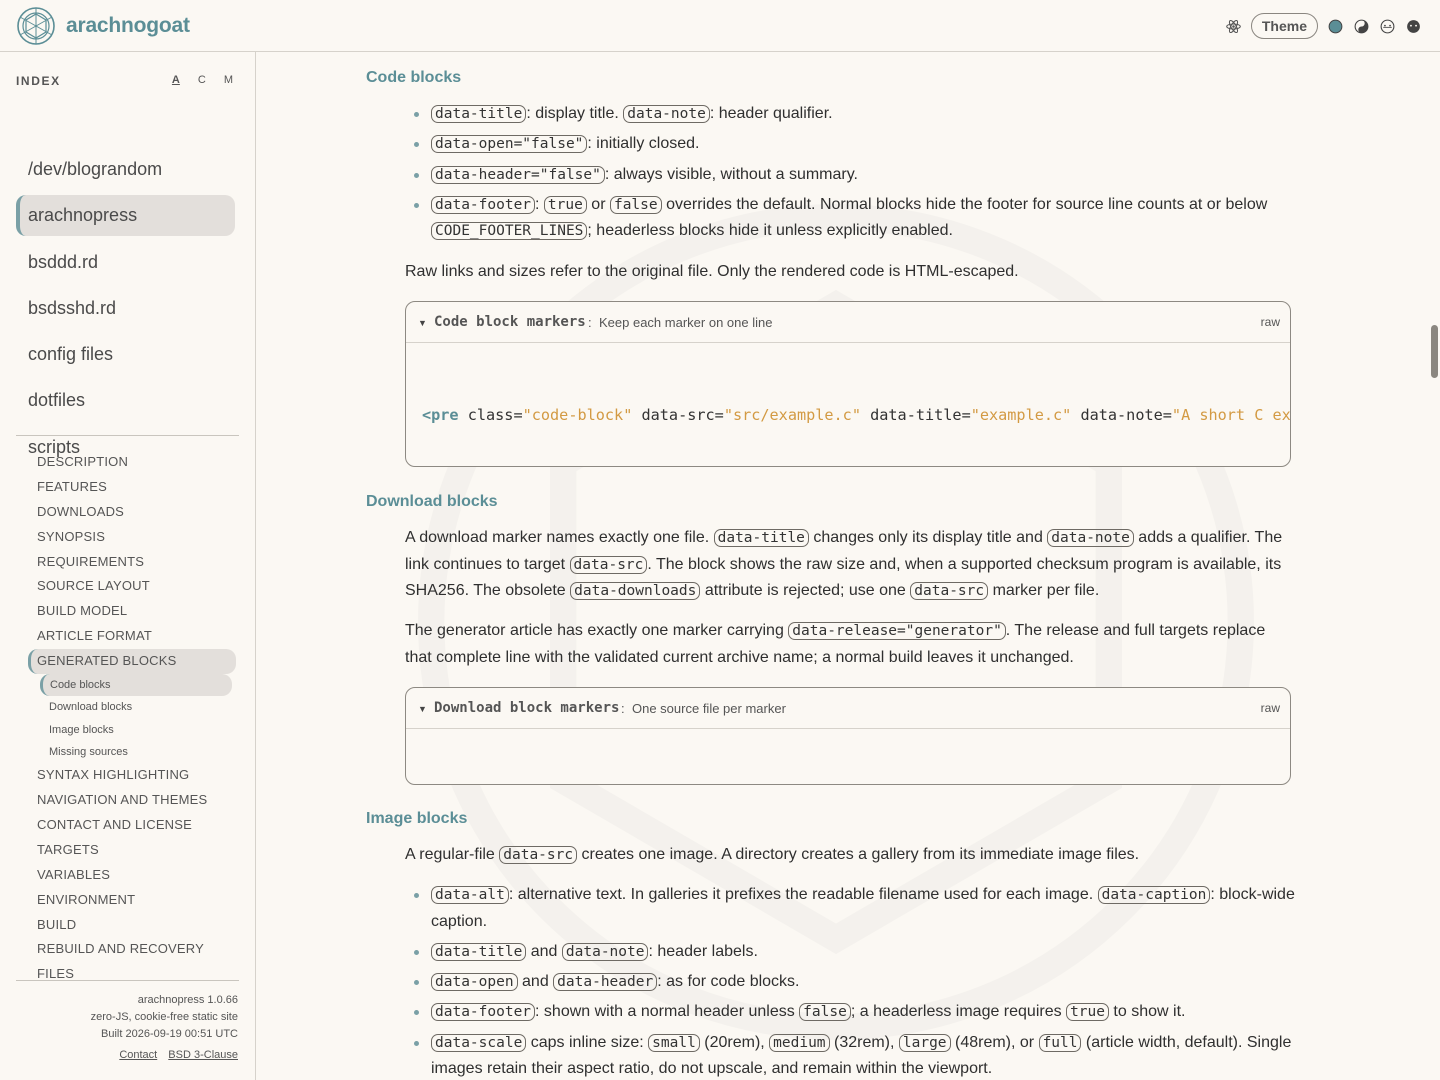  Describe the element at coordinates (228, 80) in the screenshot. I see `sort-modified: M` at that location.